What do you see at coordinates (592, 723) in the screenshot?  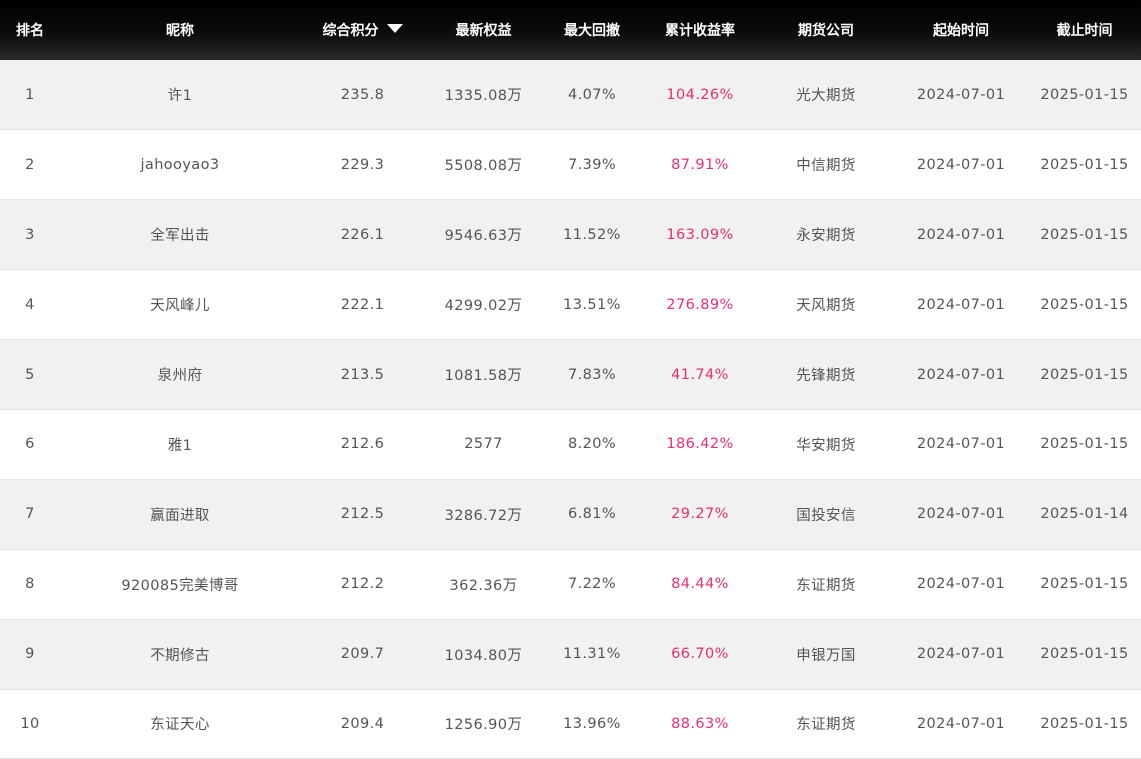 I see `max-drawdown-cell: 13.96%` at bounding box center [592, 723].